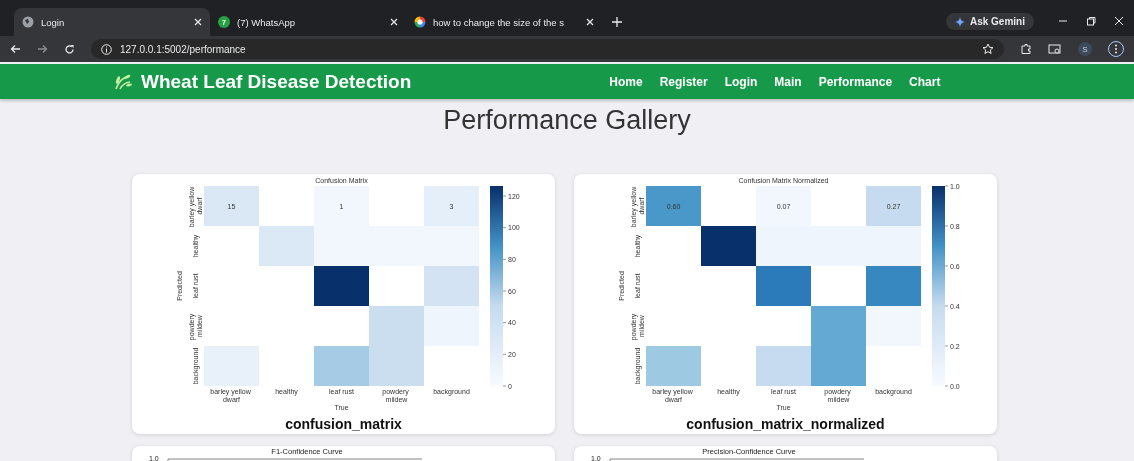 Image resolution: width=1134 pixels, height=461 pixels. Describe the element at coordinates (683, 81) in the screenshot. I see `nav-link: Register` at that location.